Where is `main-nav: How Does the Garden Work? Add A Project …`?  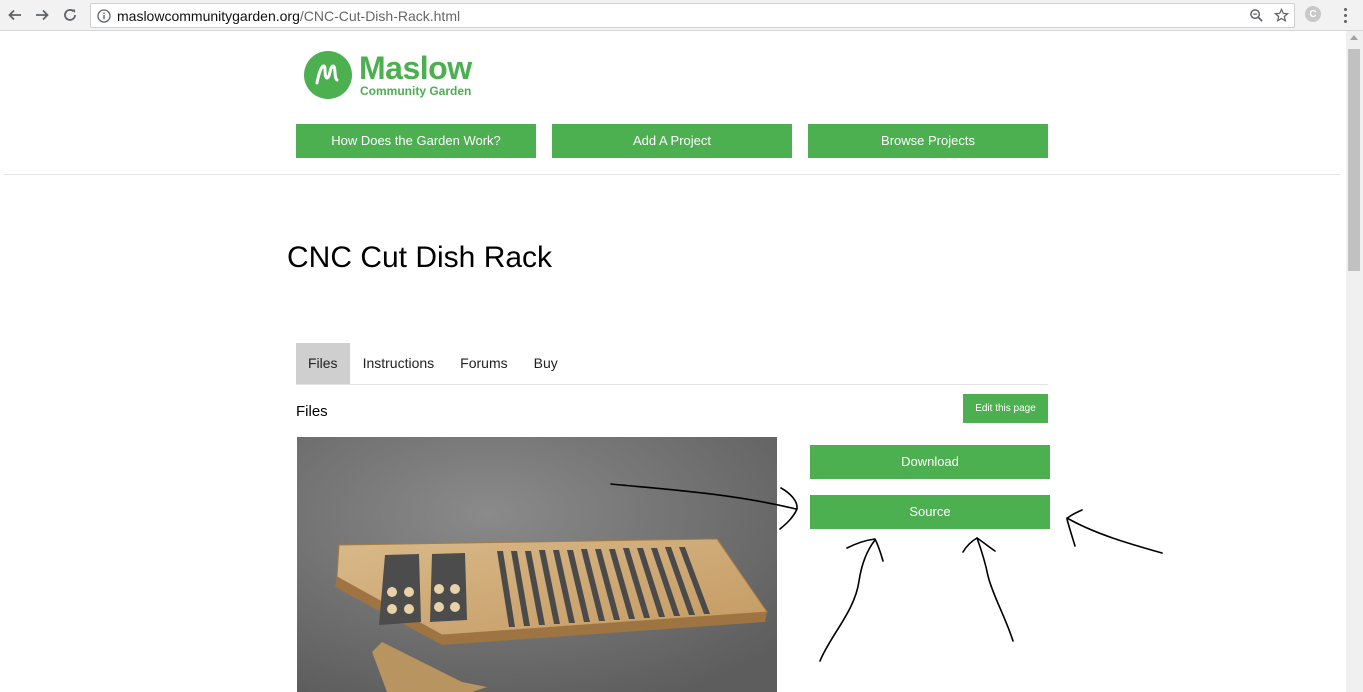 main-nav: How Does the Garden Work? Add A Project … is located at coordinates (672, 141).